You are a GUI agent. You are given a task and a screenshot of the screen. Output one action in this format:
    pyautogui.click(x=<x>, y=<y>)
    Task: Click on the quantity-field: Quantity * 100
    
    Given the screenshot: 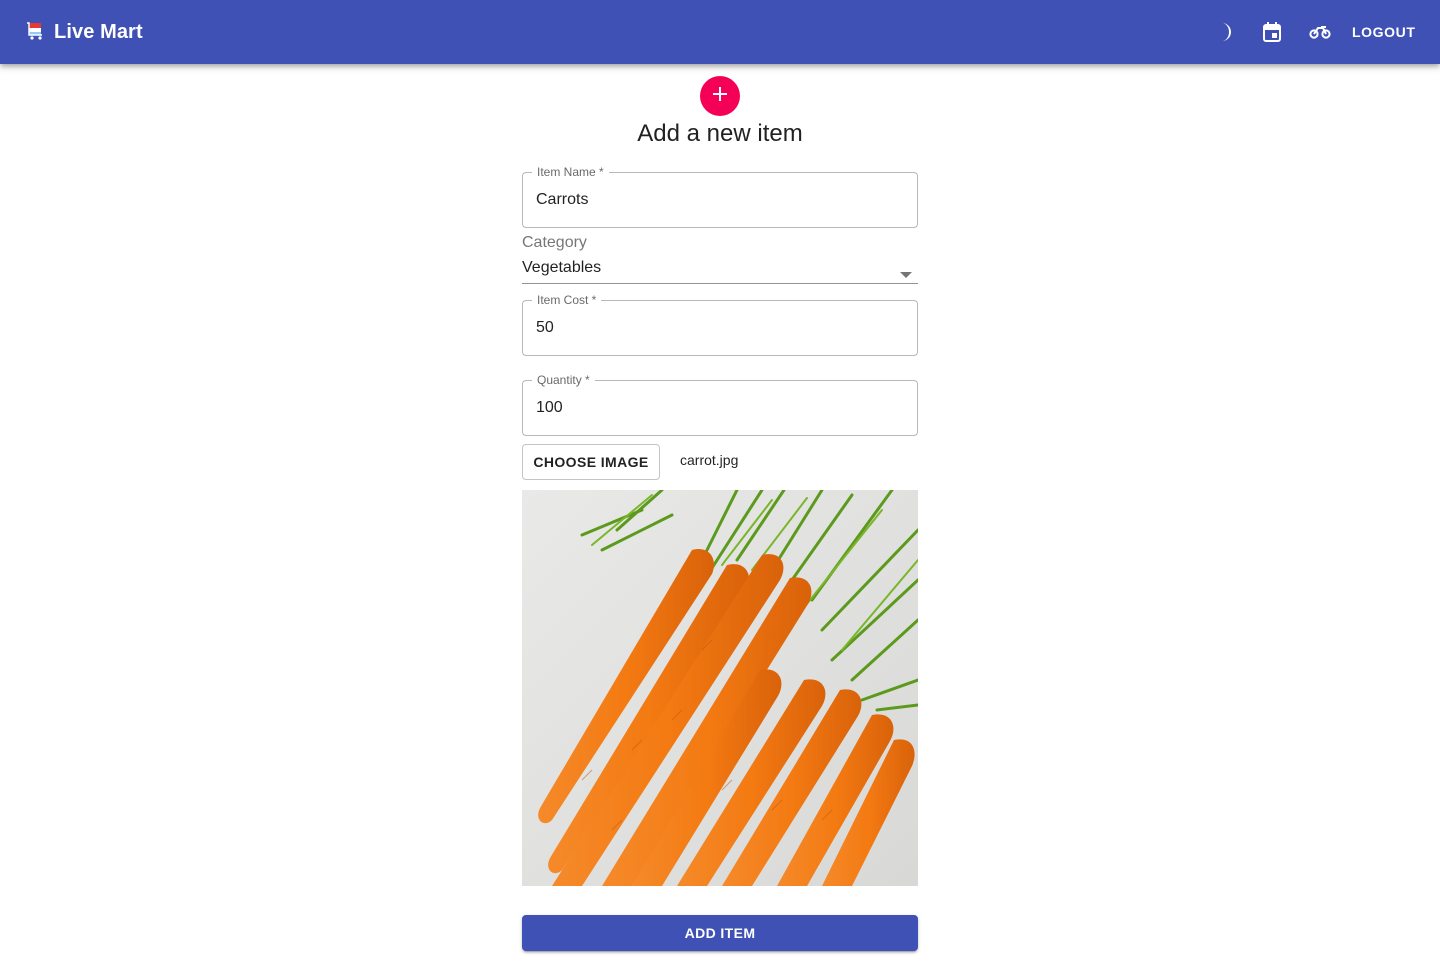 What is the action you would take?
    pyautogui.click(x=720, y=405)
    